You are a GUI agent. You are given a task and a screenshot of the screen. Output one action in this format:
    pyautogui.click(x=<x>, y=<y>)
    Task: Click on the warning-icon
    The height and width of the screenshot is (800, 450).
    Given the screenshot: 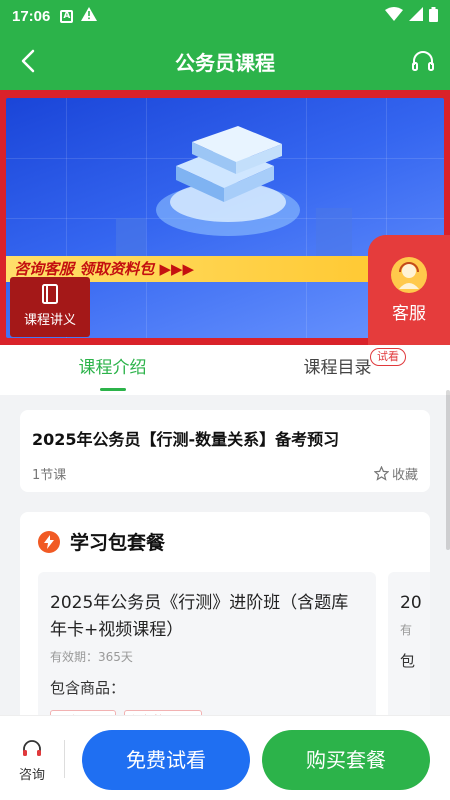 What is the action you would take?
    pyautogui.click(x=89, y=16)
    